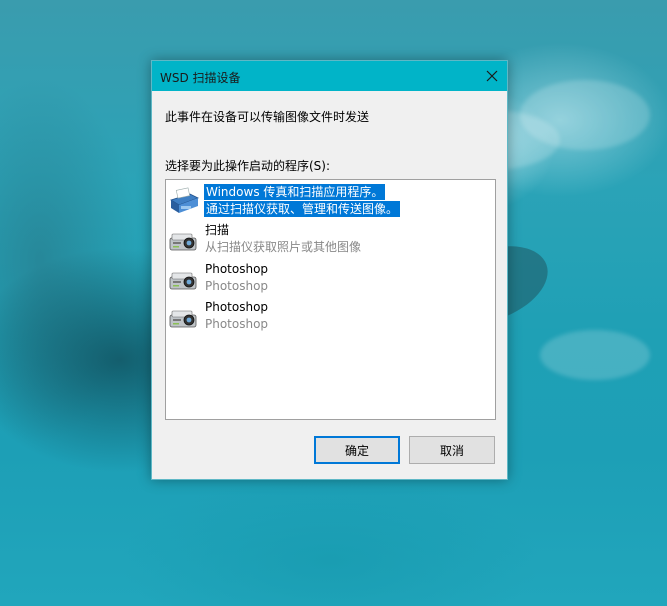 The height and width of the screenshot is (606, 667). Describe the element at coordinates (200, 78) in the screenshot. I see `dialog-title: WSD 扫描设备` at that location.